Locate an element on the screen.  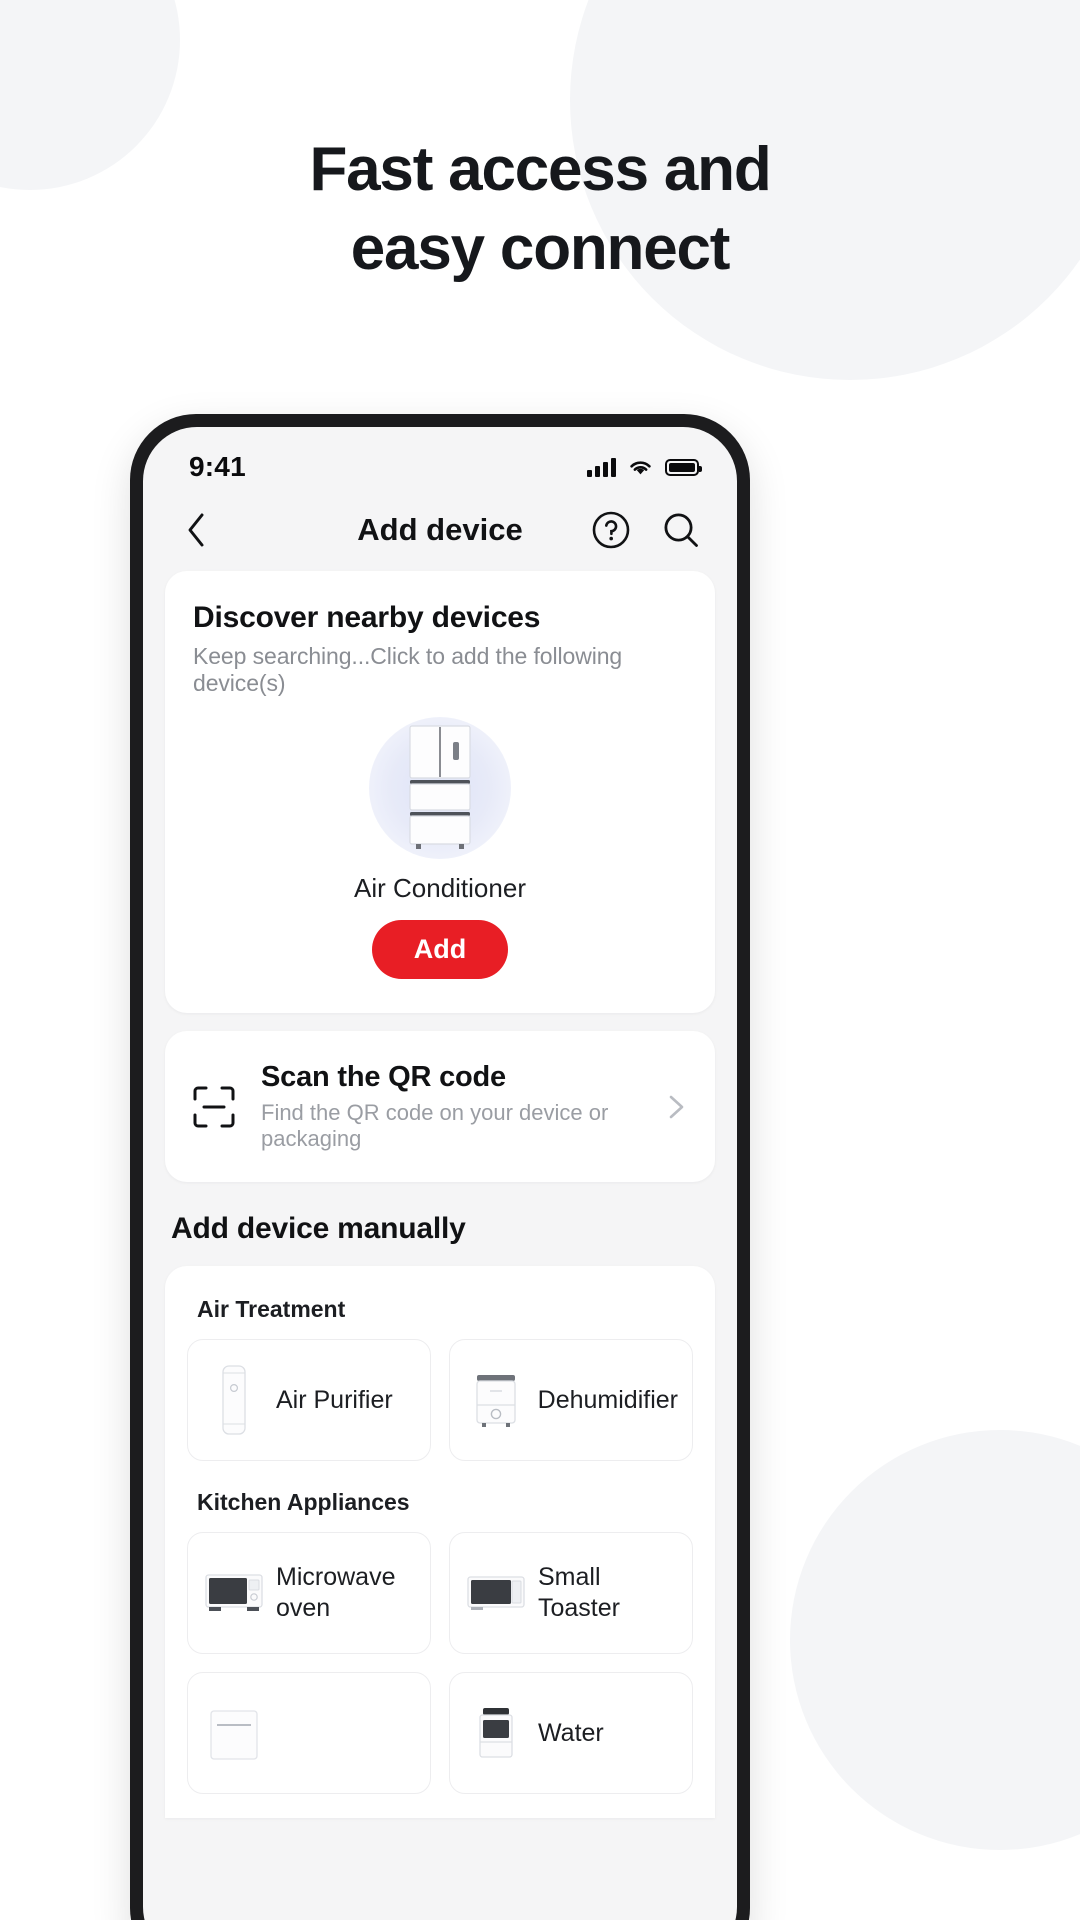
tile-microwave-oven: Microwave oven is located at coordinates (309, 1593).